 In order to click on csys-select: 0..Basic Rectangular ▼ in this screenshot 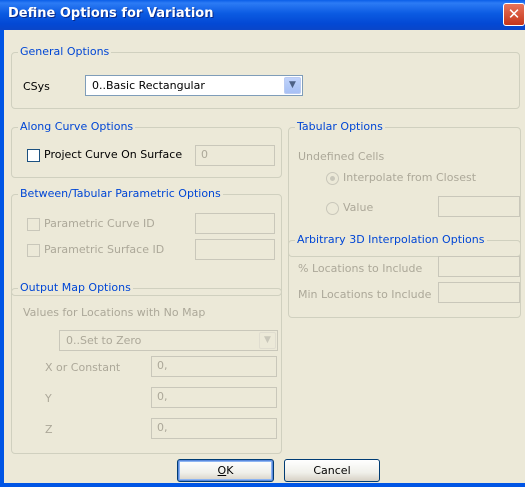, I will do `click(194, 85)`.